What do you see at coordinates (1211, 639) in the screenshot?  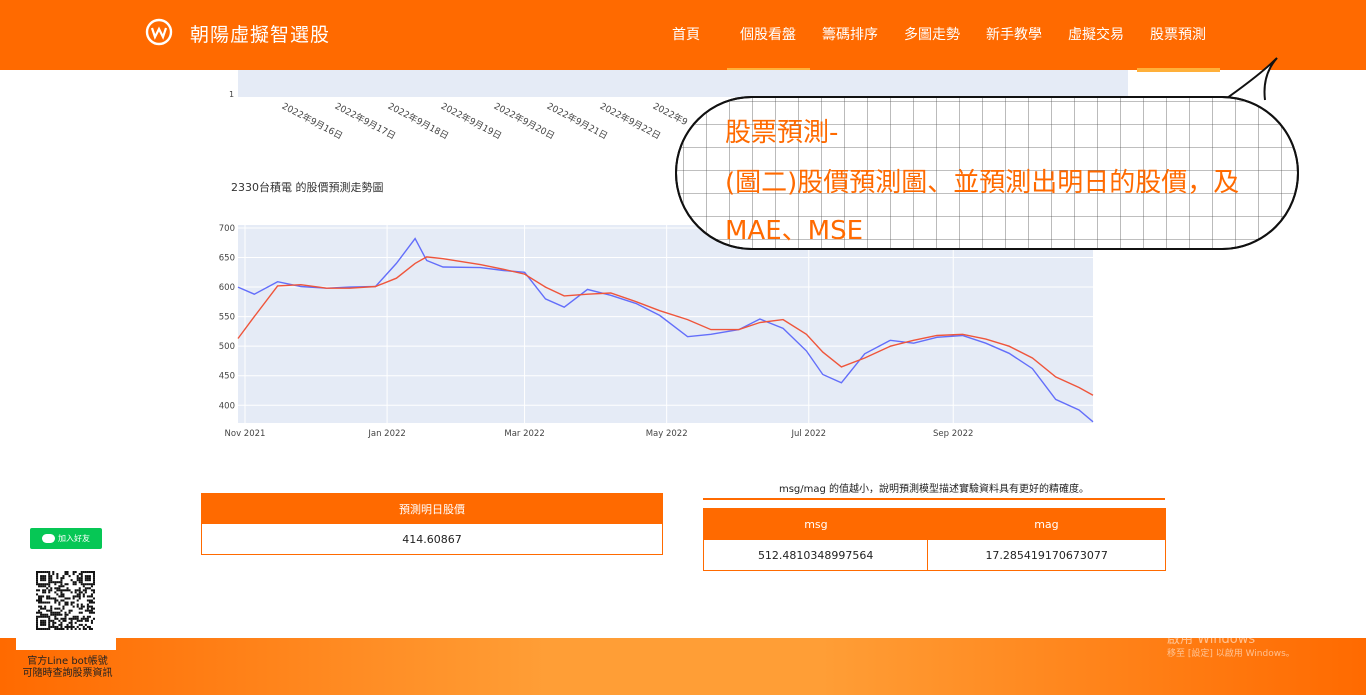 I see `windows-watermark-title: 啟用 Windows` at bounding box center [1211, 639].